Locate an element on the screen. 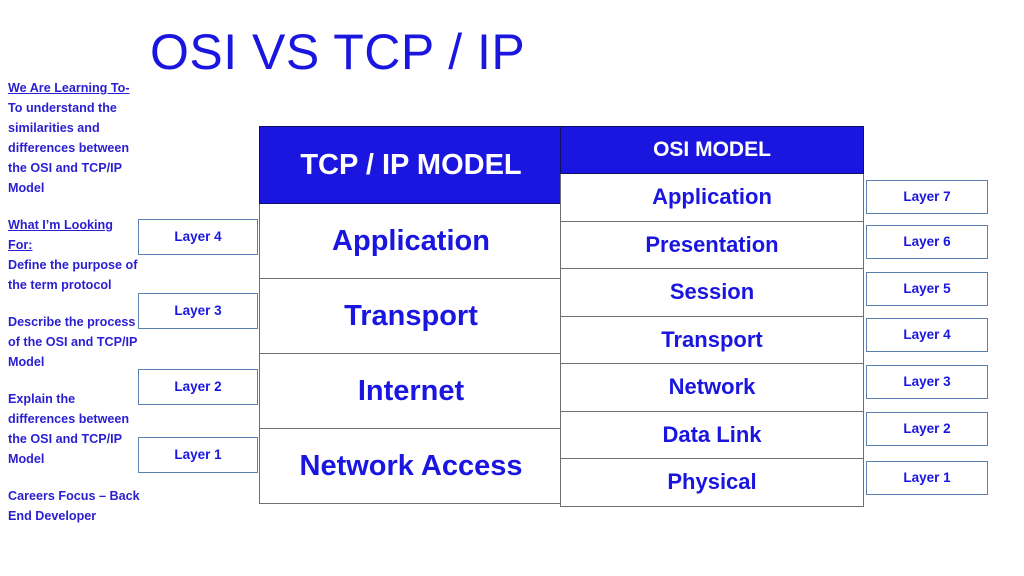  osi-layer-chip-label: Layer 5 is located at coordinates (927, 289).